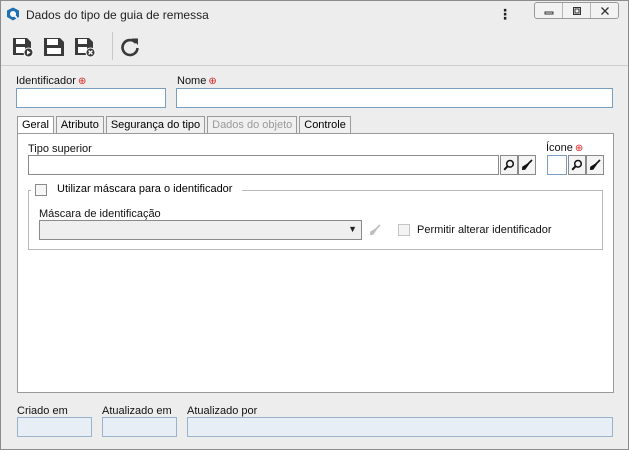 This screenshot has height=450, width=629. Describe the element at coordinates (139, 427) in the screenshot. I see `atualizado-em-field` at that location.